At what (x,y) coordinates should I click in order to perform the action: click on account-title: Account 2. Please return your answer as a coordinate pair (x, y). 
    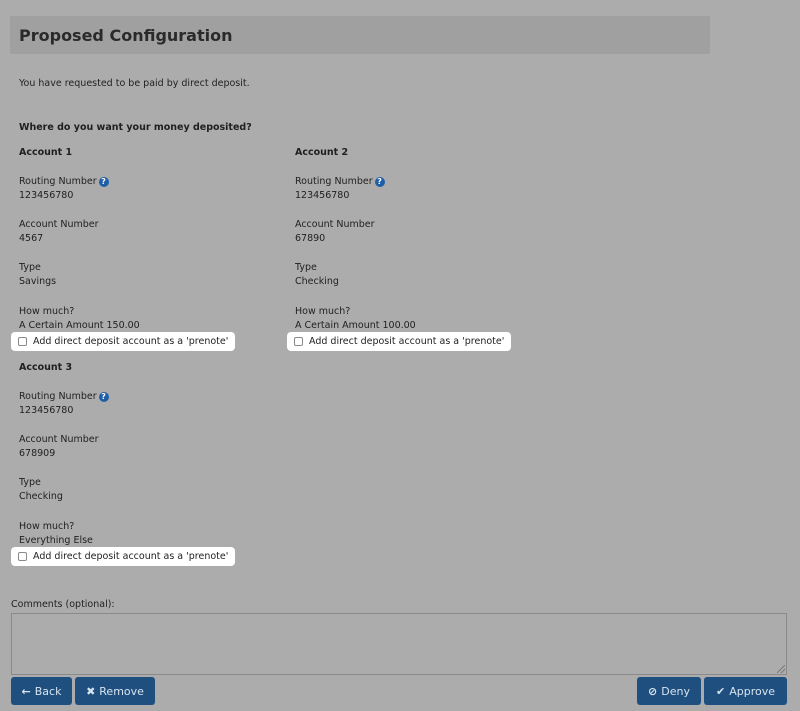
    Looking at the image, I should click on (322, 152).